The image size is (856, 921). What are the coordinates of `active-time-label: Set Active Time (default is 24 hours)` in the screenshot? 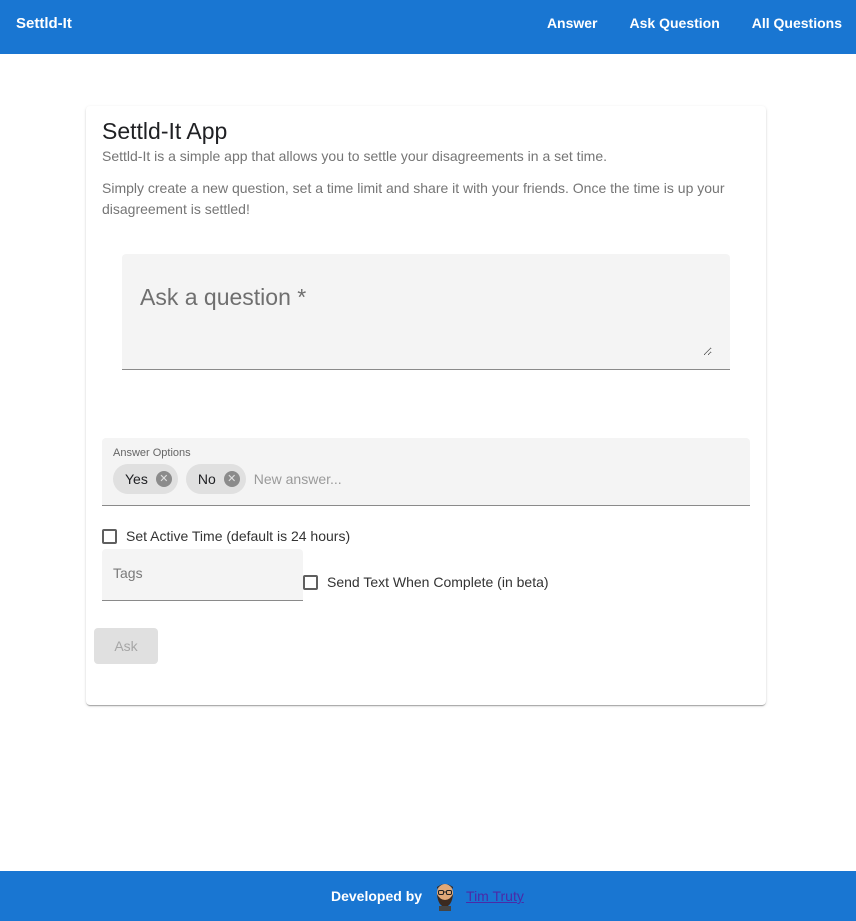 It's located at (238, 536).